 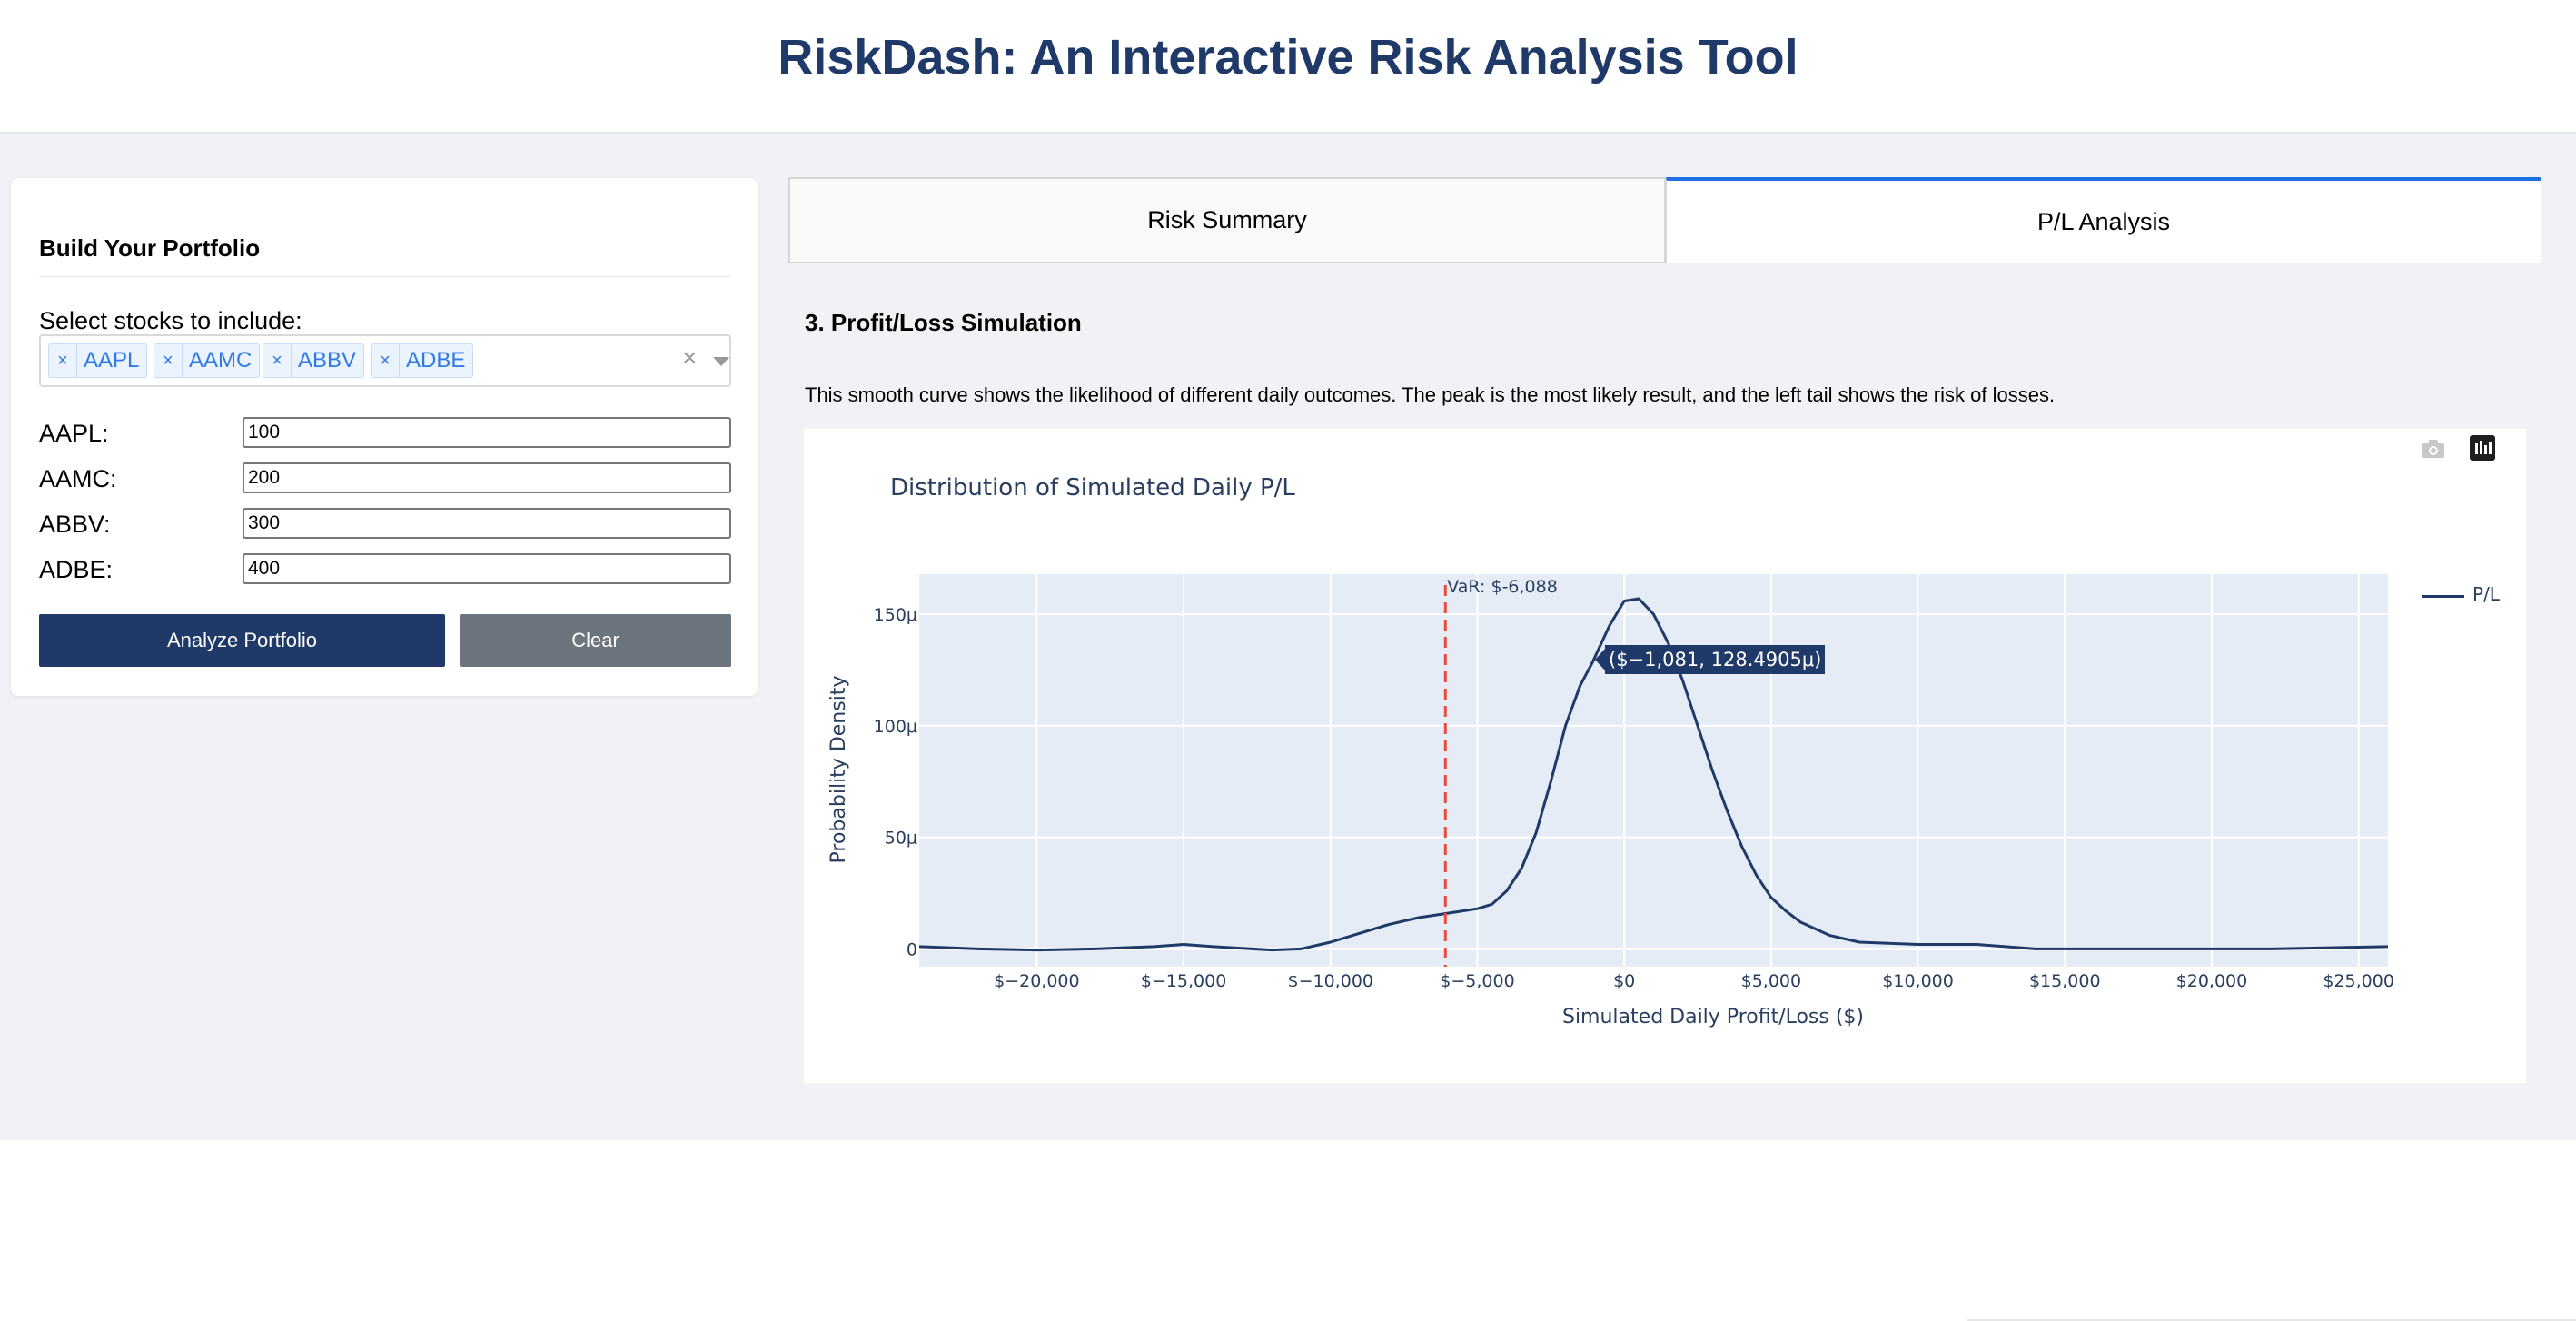 I want to click on y-axis-title: Probability Density, so click(x=838, y=770).